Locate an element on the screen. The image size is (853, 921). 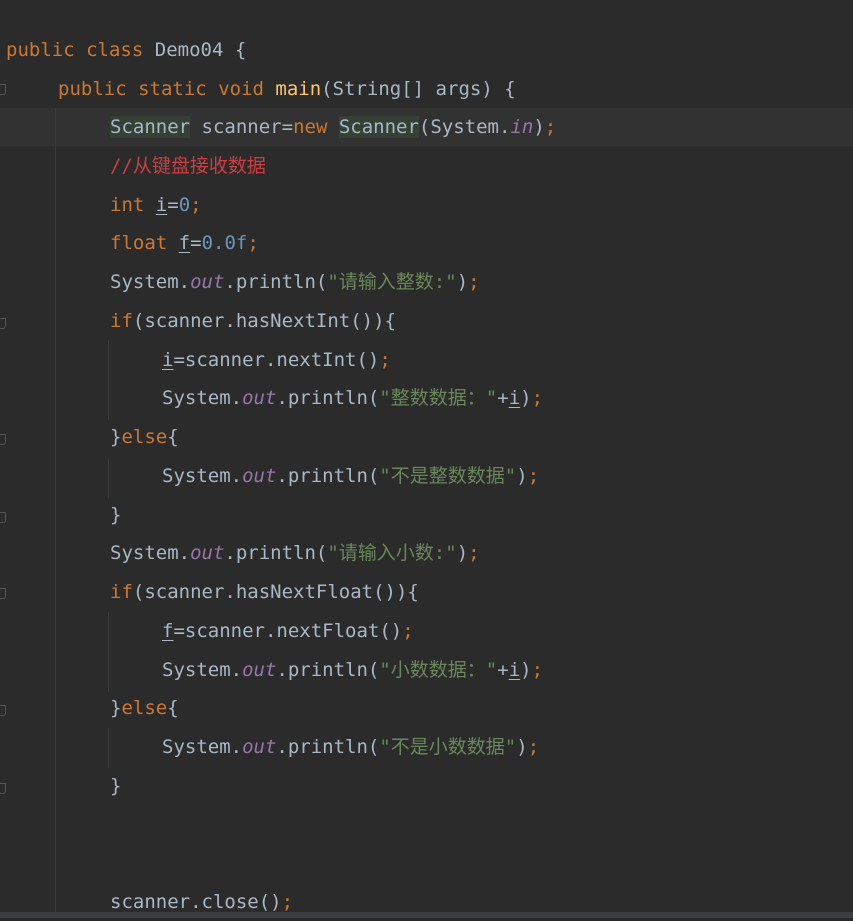
code-line-12: System.out.println("不是整数数据"); is located at coordinates (350, 476).